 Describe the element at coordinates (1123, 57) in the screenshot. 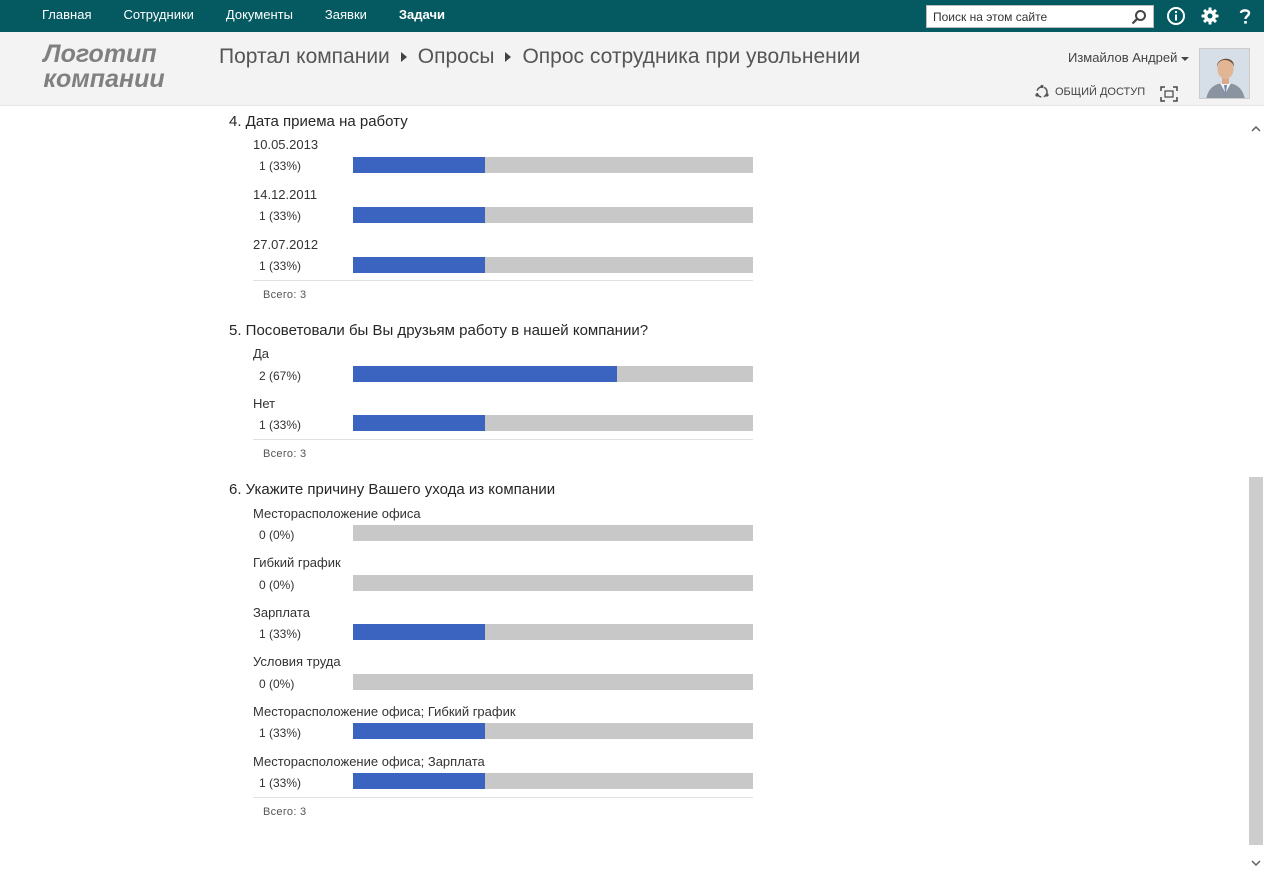

I see `user-name: Измайлов Андрей` at that location.